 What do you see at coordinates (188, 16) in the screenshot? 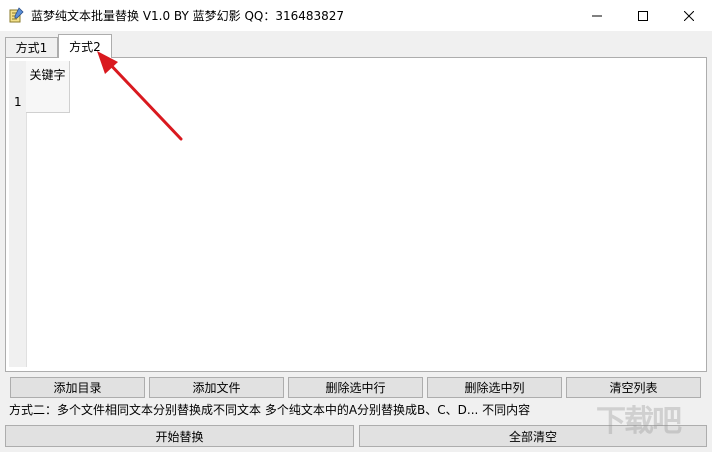
I see `window-title: 蓝梦纯文本批量替换 V1.0 BY 蓝梦幻影 QQ：316483827` at bounding box center [188, 16].